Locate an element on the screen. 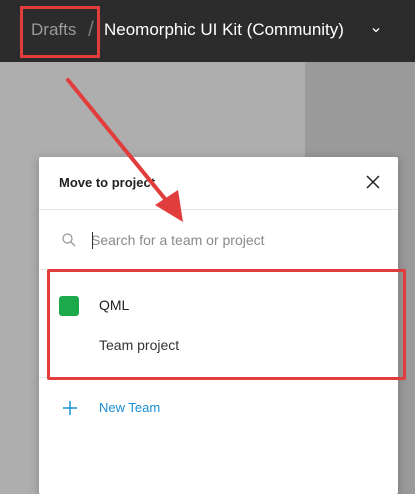 The width and height of the screenshot is (415, 494). chevron-down-icon is located at coordinates (376, 30).